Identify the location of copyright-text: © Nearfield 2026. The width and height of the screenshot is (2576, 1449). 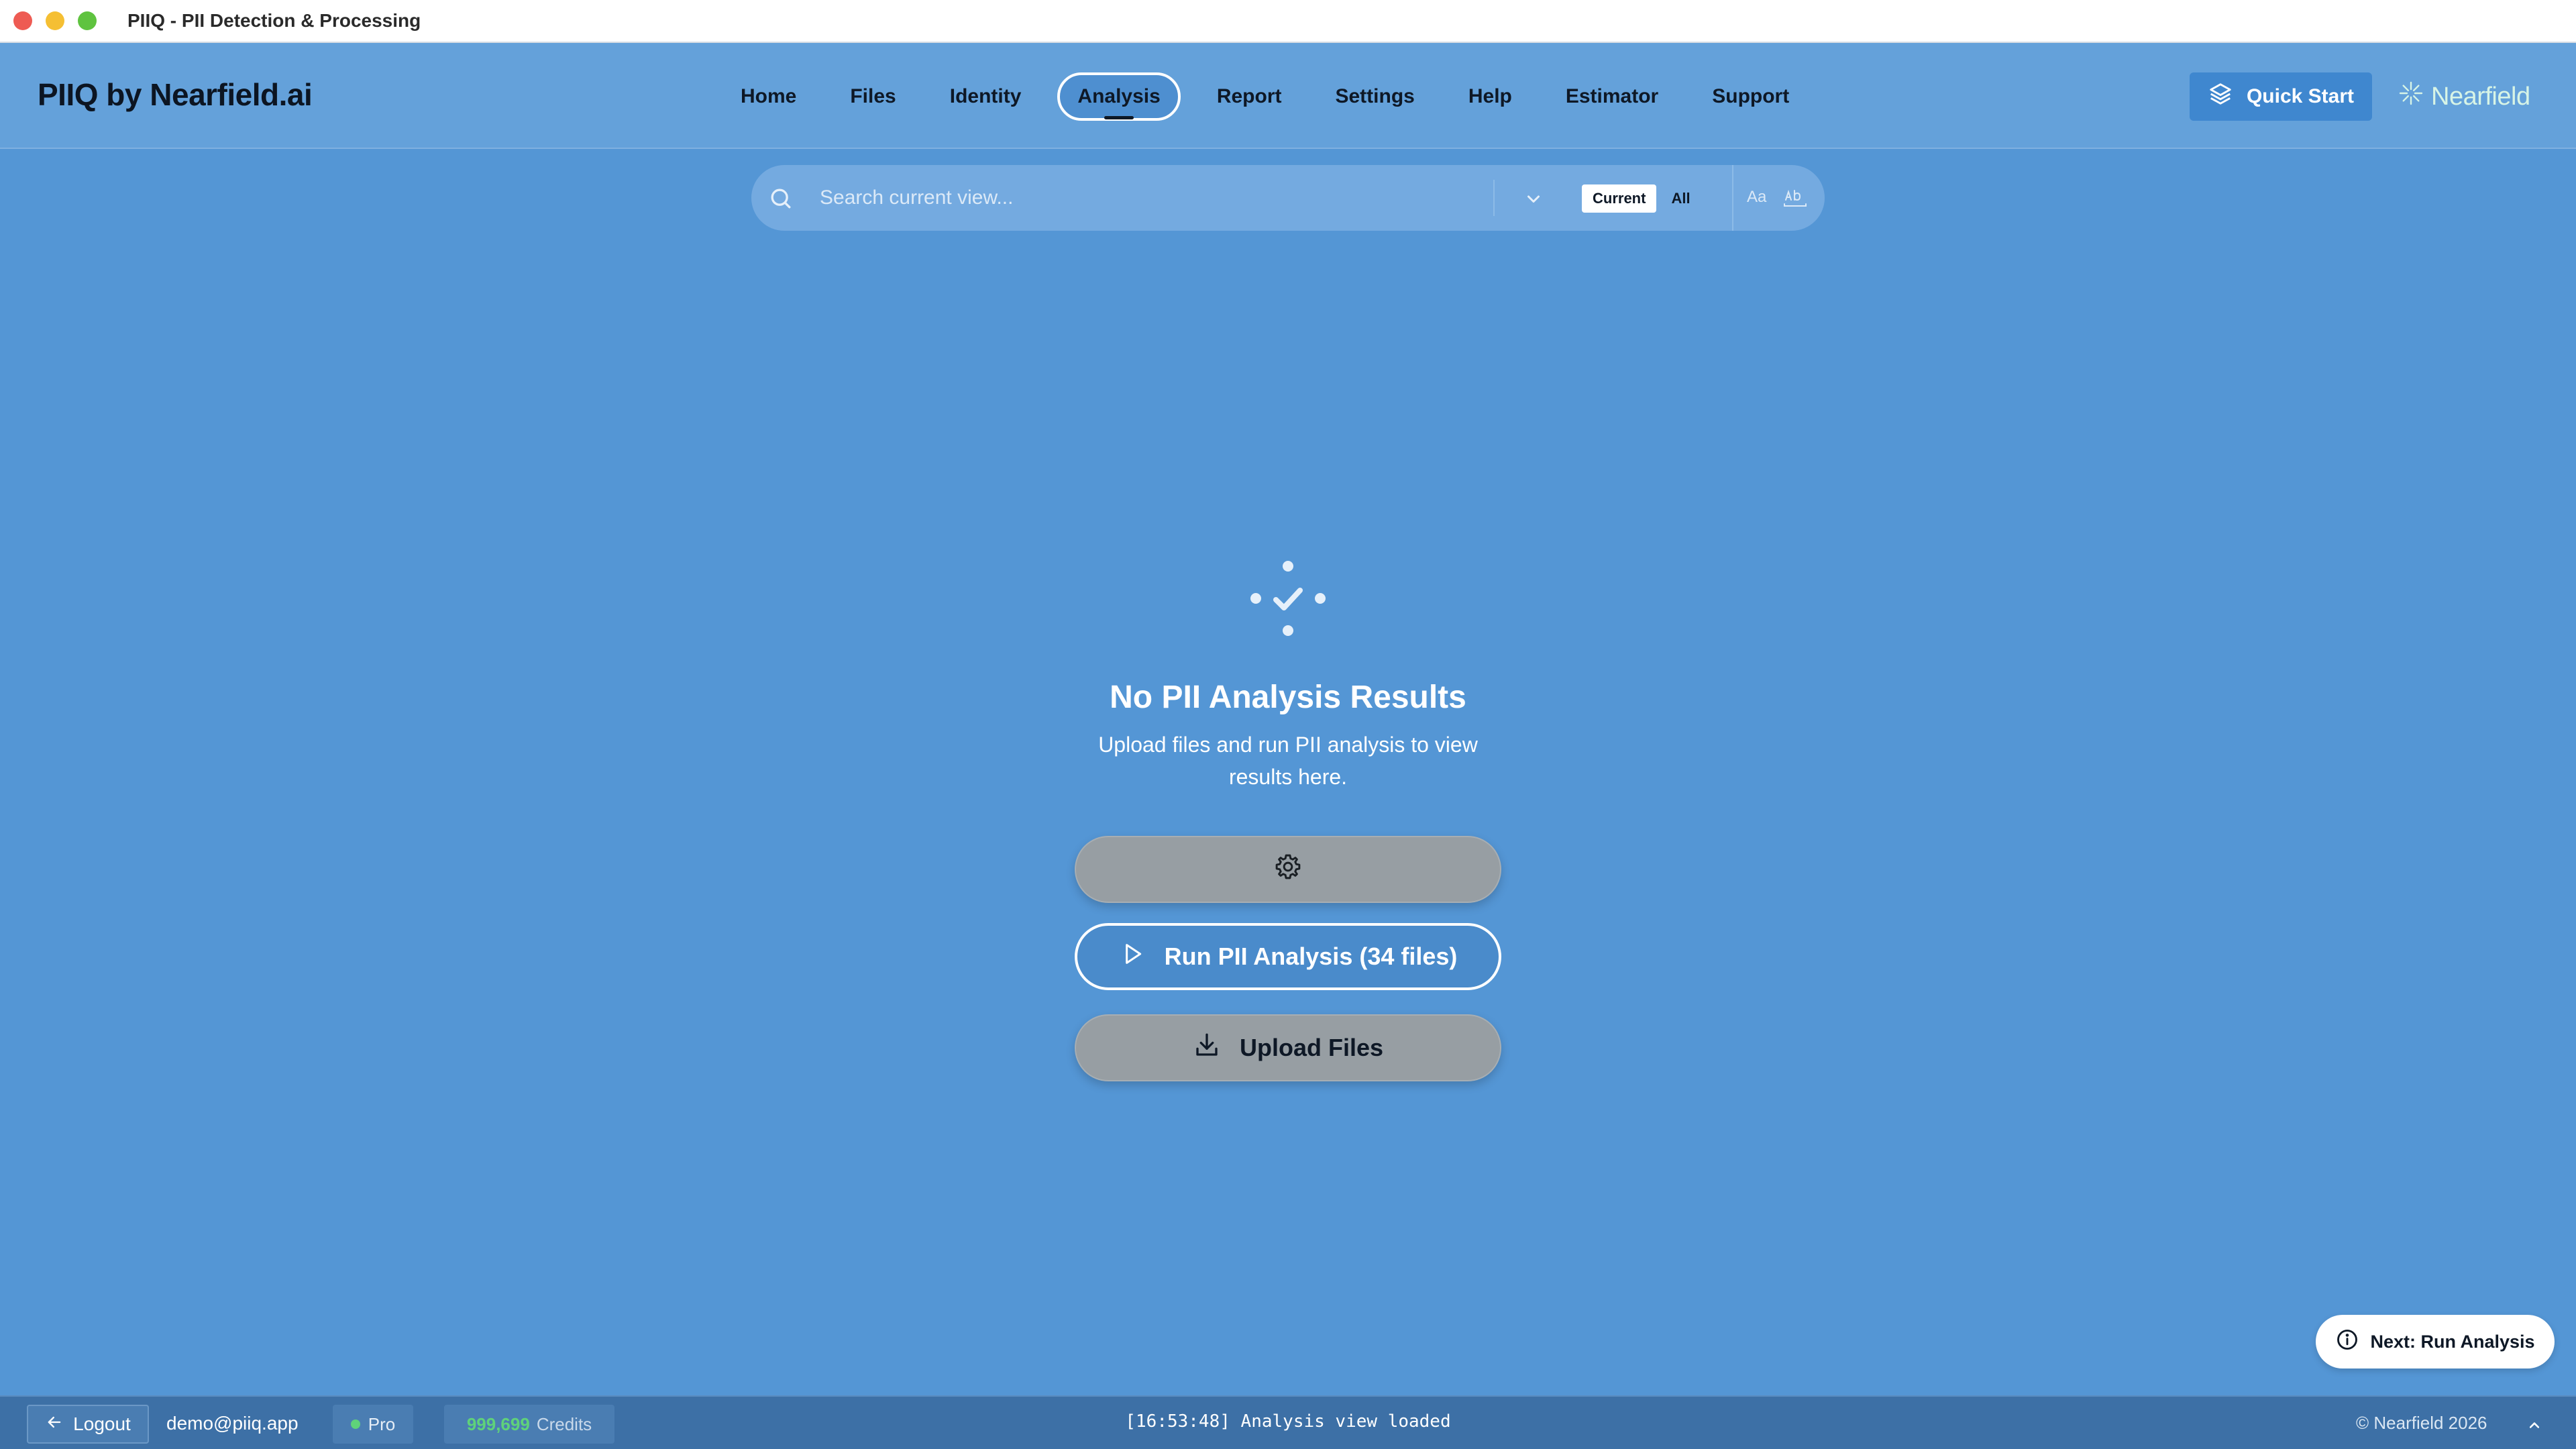
(2421, 1423).